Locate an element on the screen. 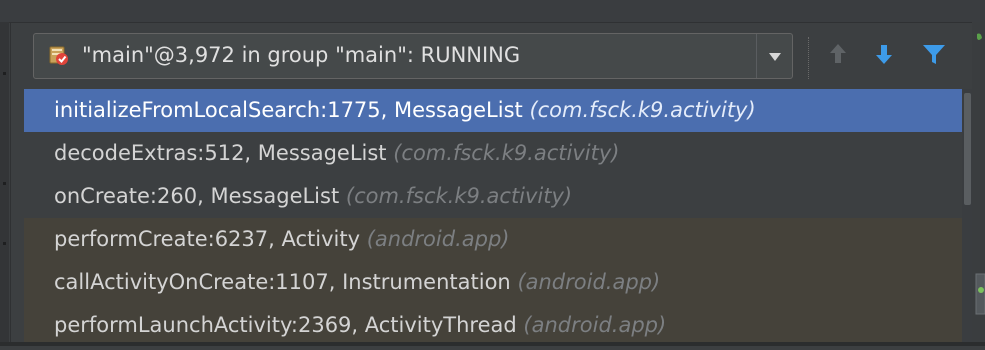 This screenshot has width=985, height=350. stack-frame-method: performCreate:6237, Activity is located at coordinates (207, 239).